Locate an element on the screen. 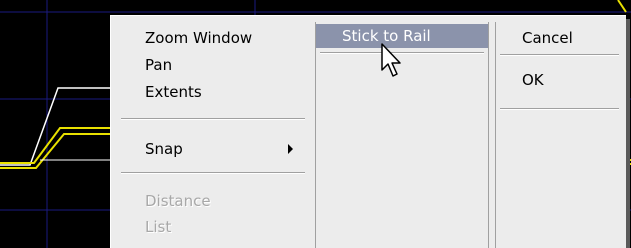 Image resolution: width=631 pixels, height=248 pixels. menu-item-extents: Extents is located at coordinates (213, 92).